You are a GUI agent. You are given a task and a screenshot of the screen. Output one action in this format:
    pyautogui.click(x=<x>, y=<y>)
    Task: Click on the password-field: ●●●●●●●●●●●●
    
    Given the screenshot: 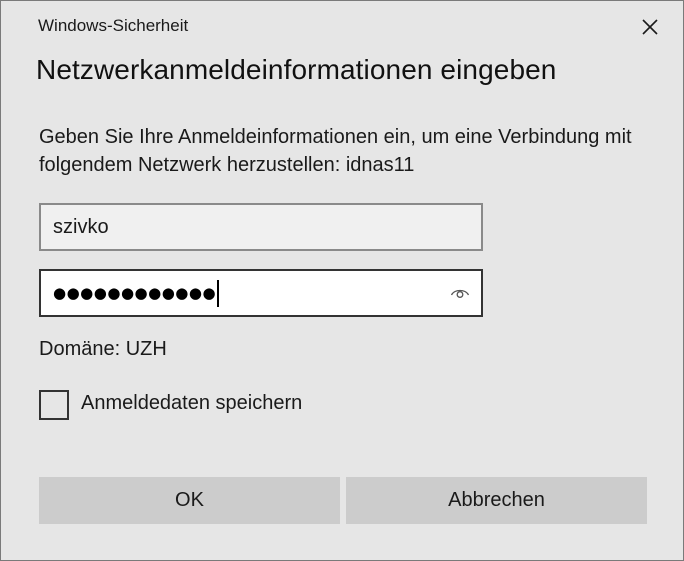 What is the action you would take?
    pyautogui.click(x=261, y=293)
    